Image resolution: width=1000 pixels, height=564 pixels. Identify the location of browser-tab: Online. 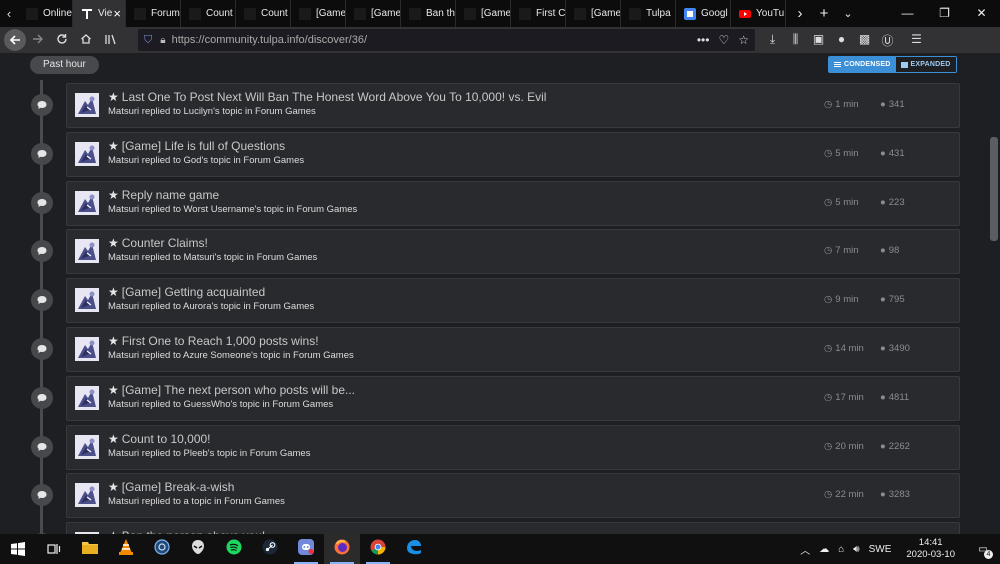
(45, 13).